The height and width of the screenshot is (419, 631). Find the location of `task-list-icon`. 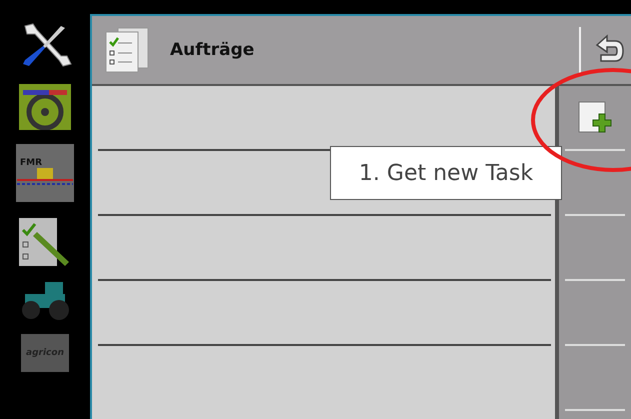

task-list-icon is located at coordinates (127, 50).